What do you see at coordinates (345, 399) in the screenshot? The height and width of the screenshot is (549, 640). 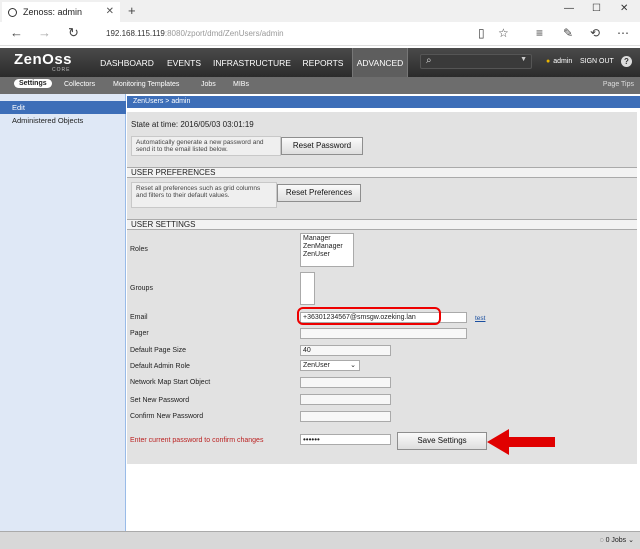 I see `new-password-field` at bounding box center [345, 399].